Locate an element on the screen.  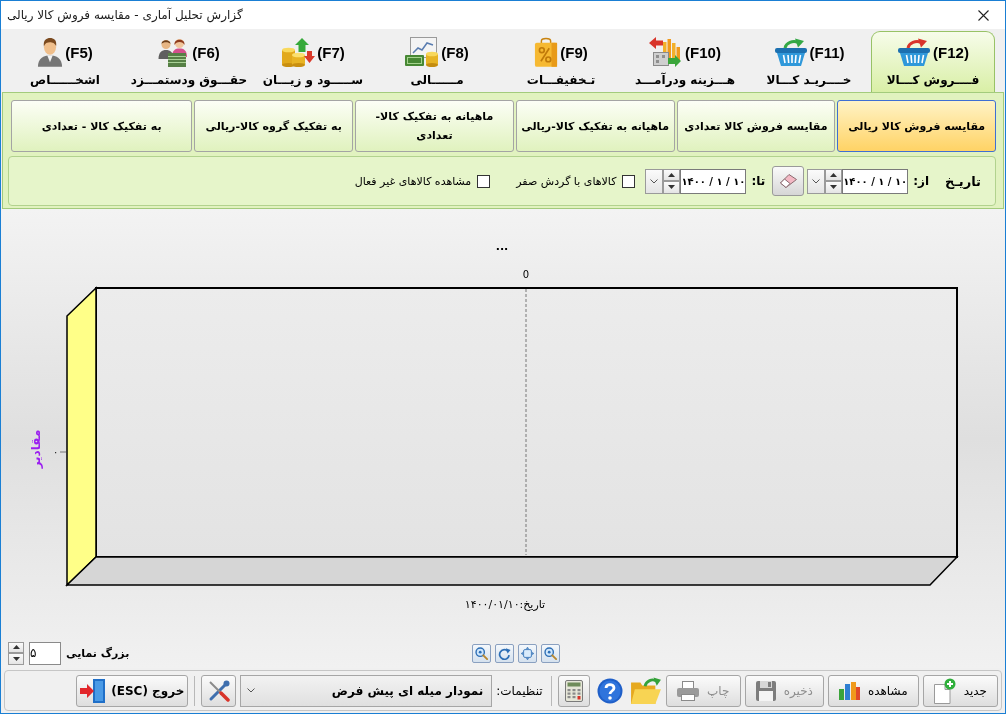
document-plus-icon is located at coordinates (944, 690).